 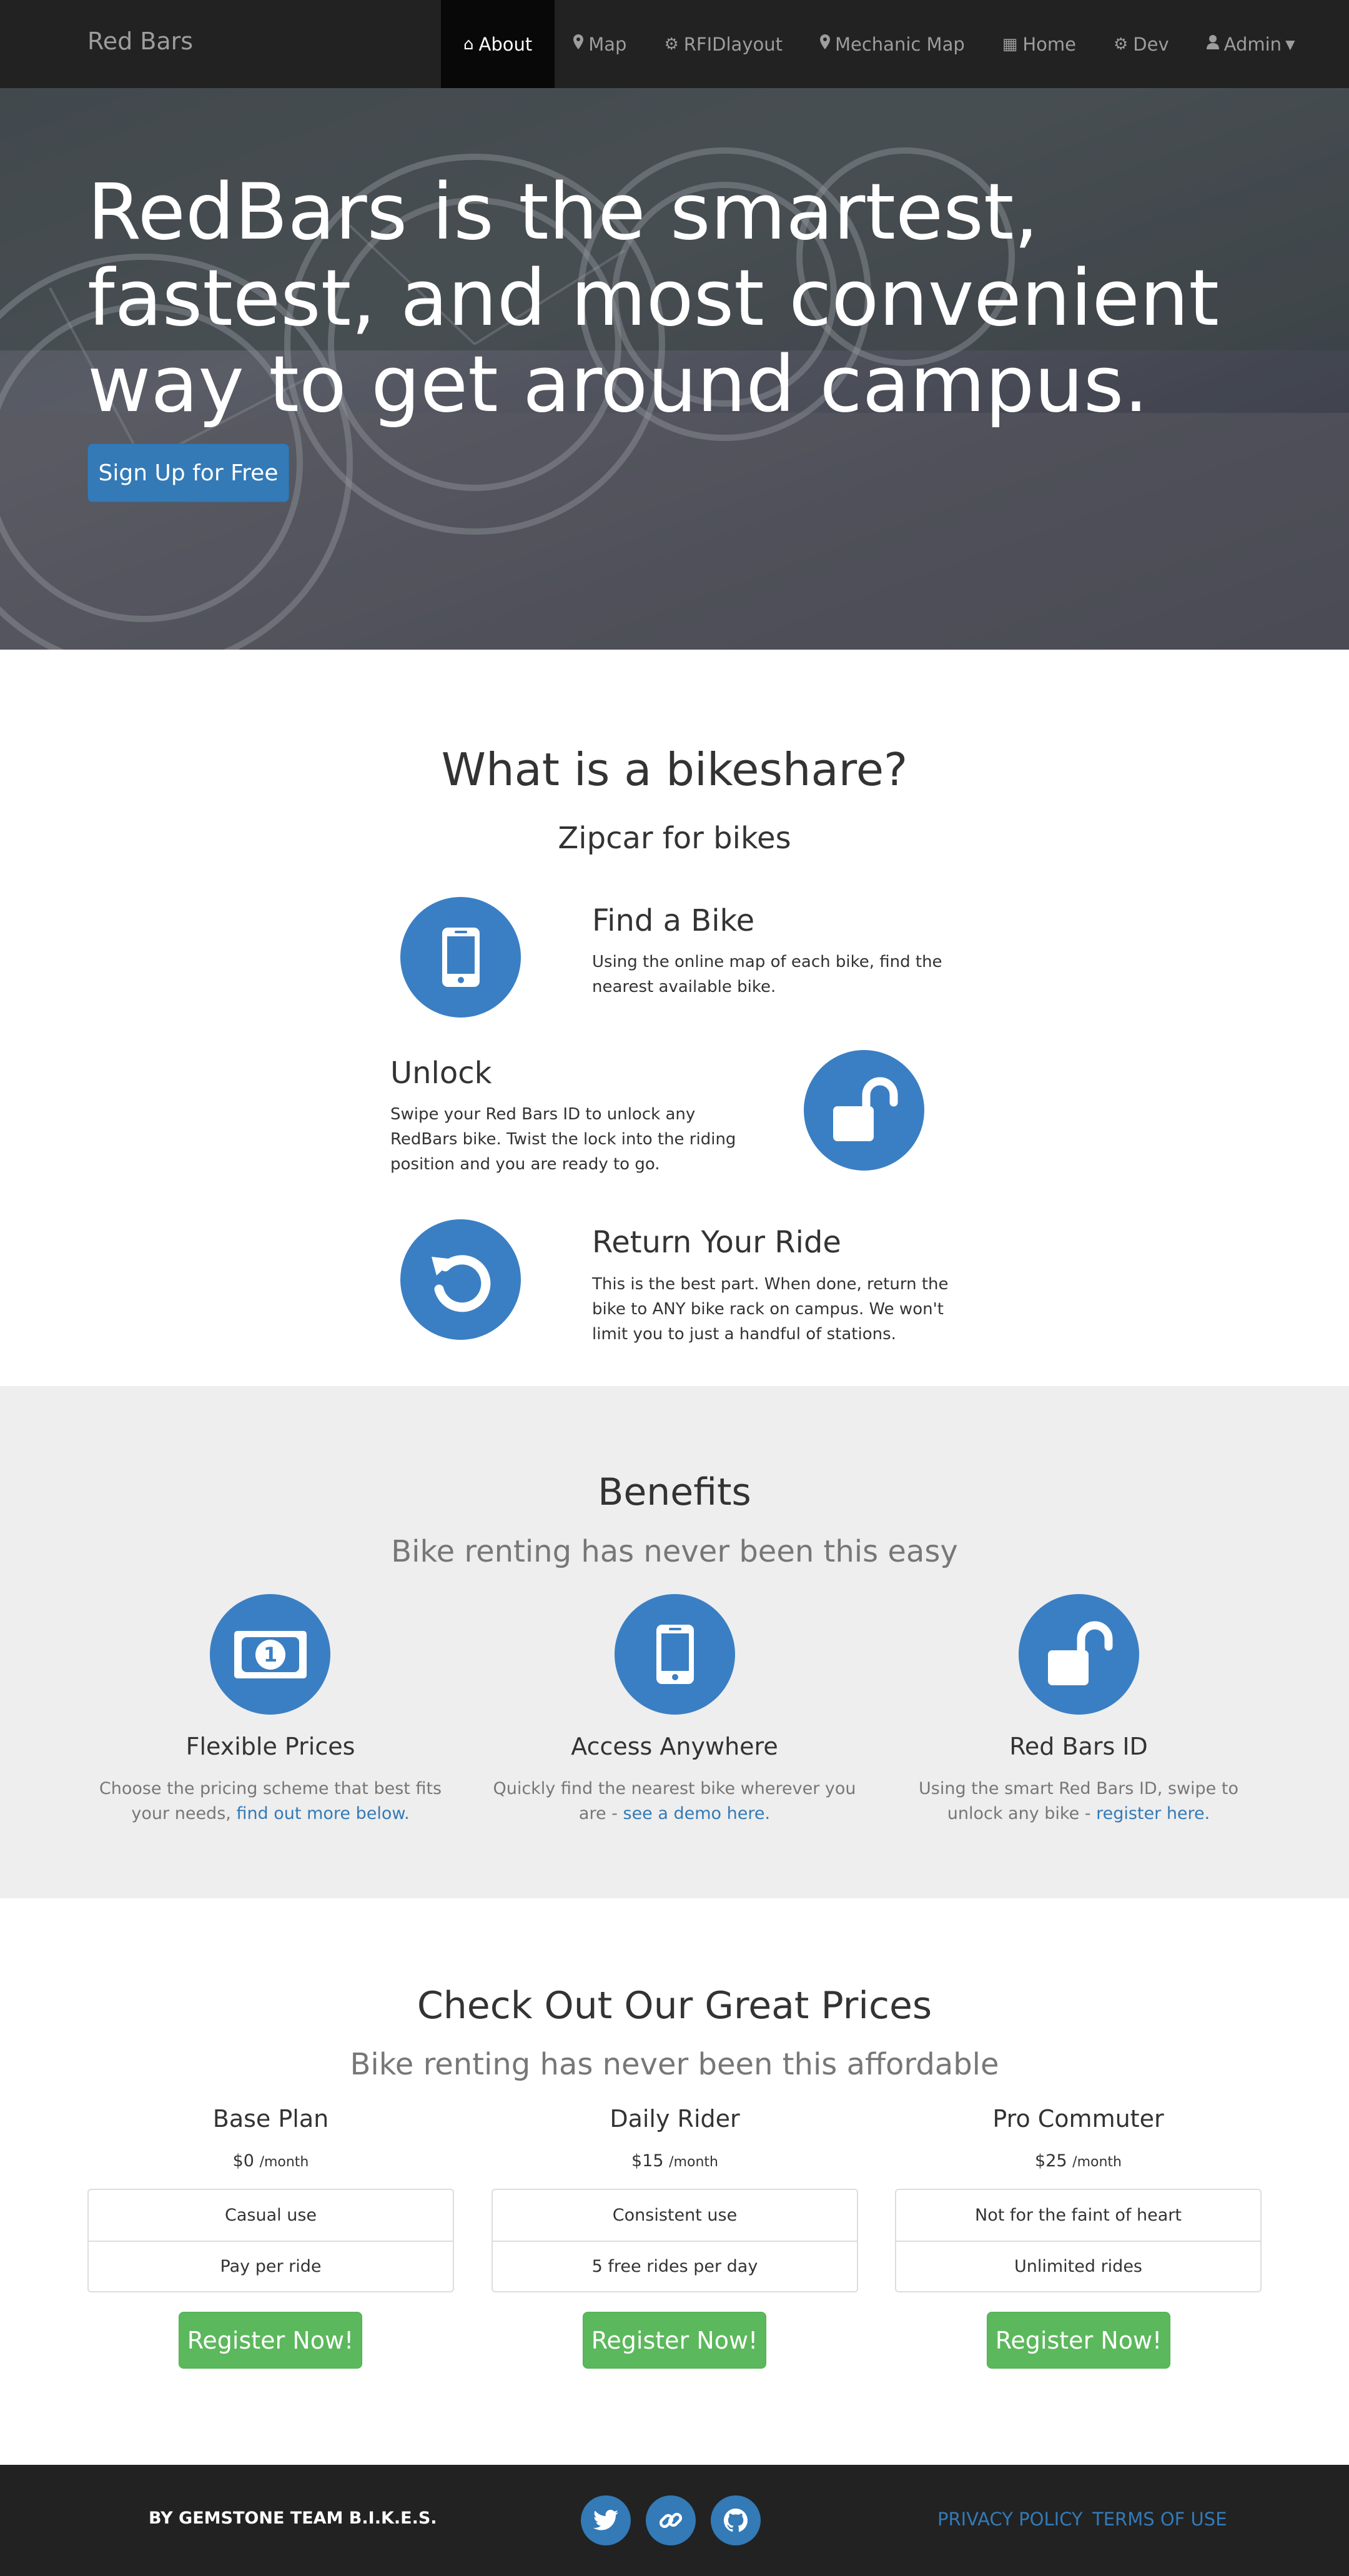 I want to click on register-base-button: Register Now!, so click(x=270, y=2340).